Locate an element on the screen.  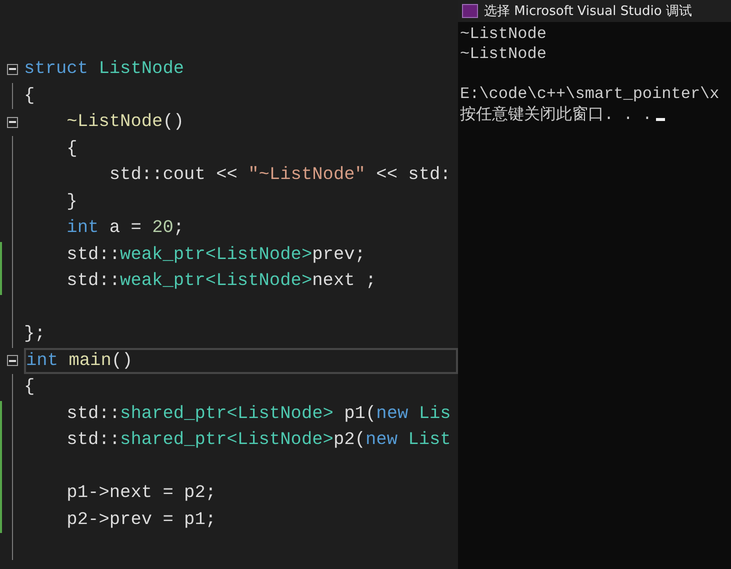
code-line: p2->prev = p1; is located at coordinates (142, 520).